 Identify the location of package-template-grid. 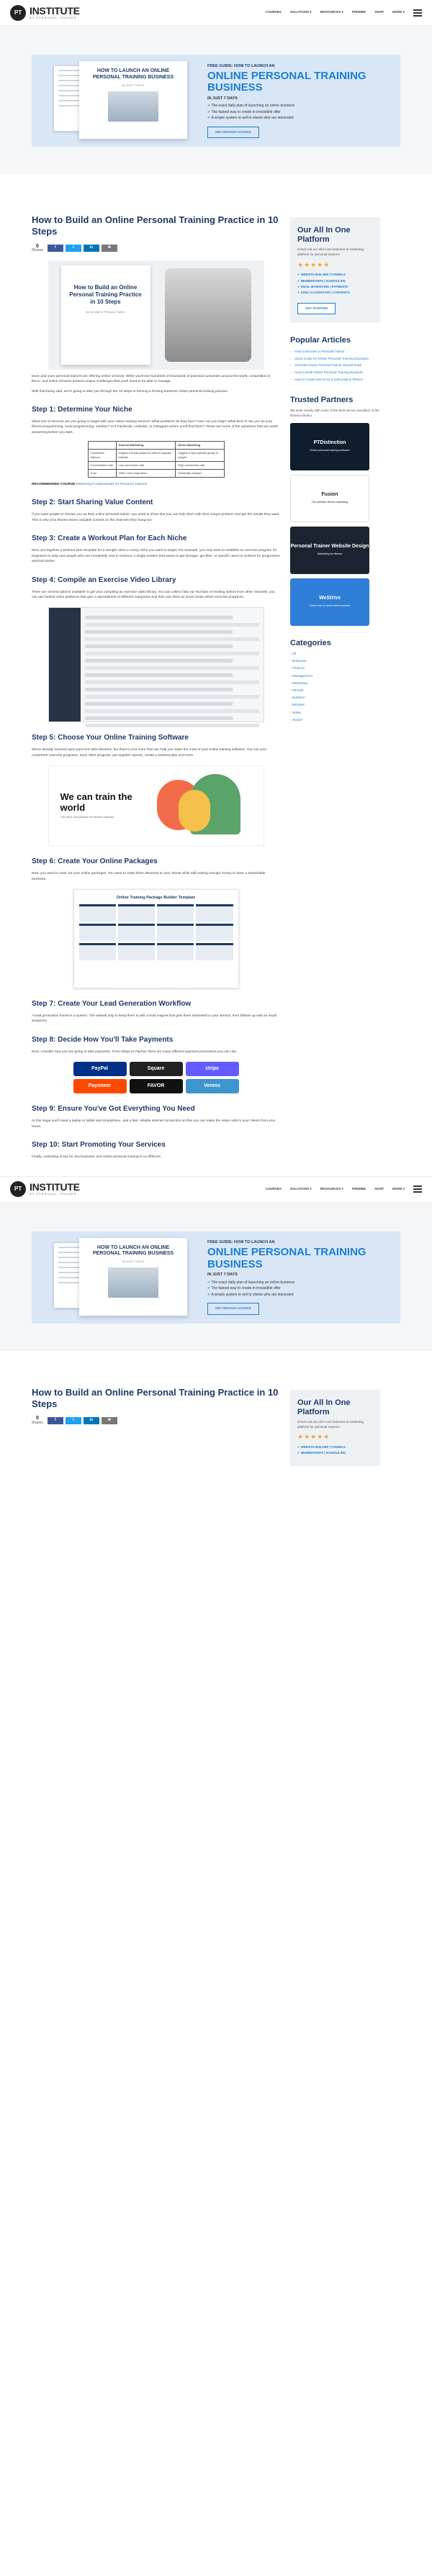
(155, 933).